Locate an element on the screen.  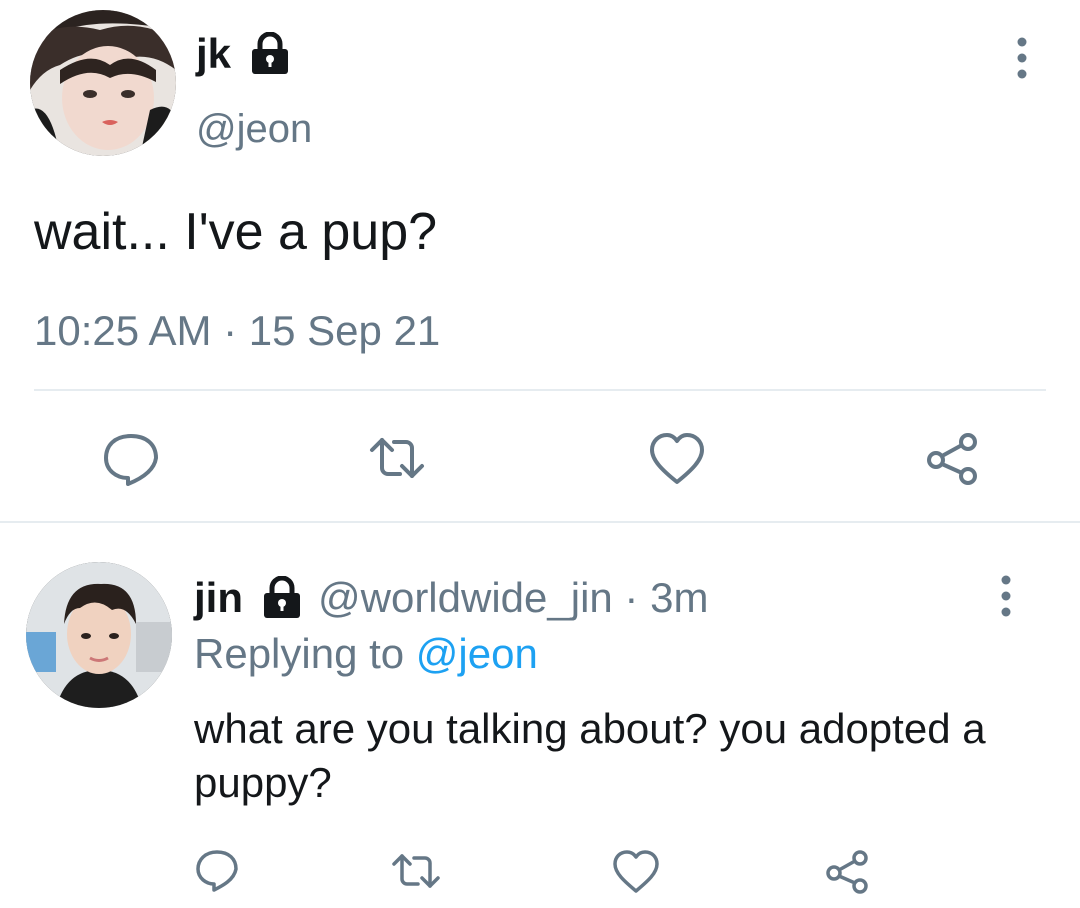
tweet-text: wait... I've a pup? is located at coordinates (236, 232).